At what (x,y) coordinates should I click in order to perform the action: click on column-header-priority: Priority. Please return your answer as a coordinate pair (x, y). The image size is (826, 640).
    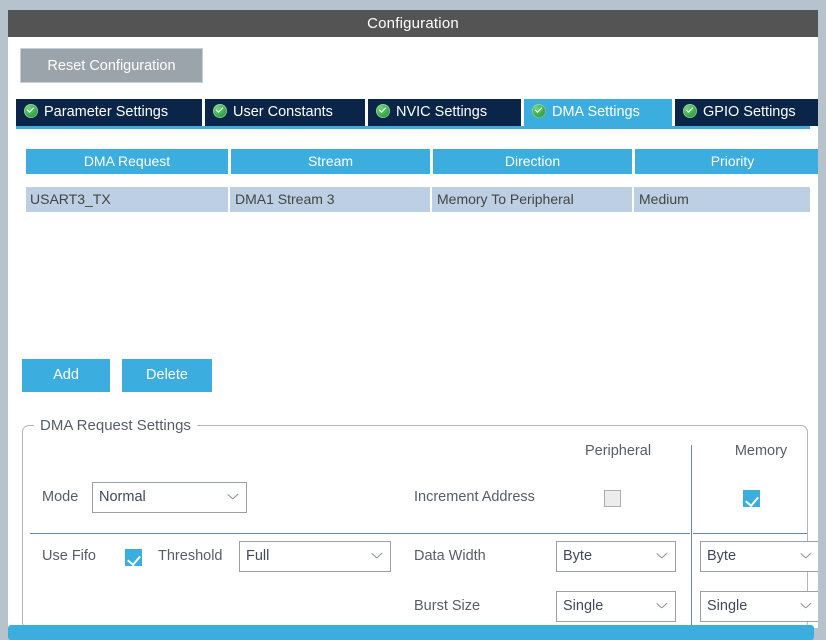
    Looking at the image, I should click on (726, 161).